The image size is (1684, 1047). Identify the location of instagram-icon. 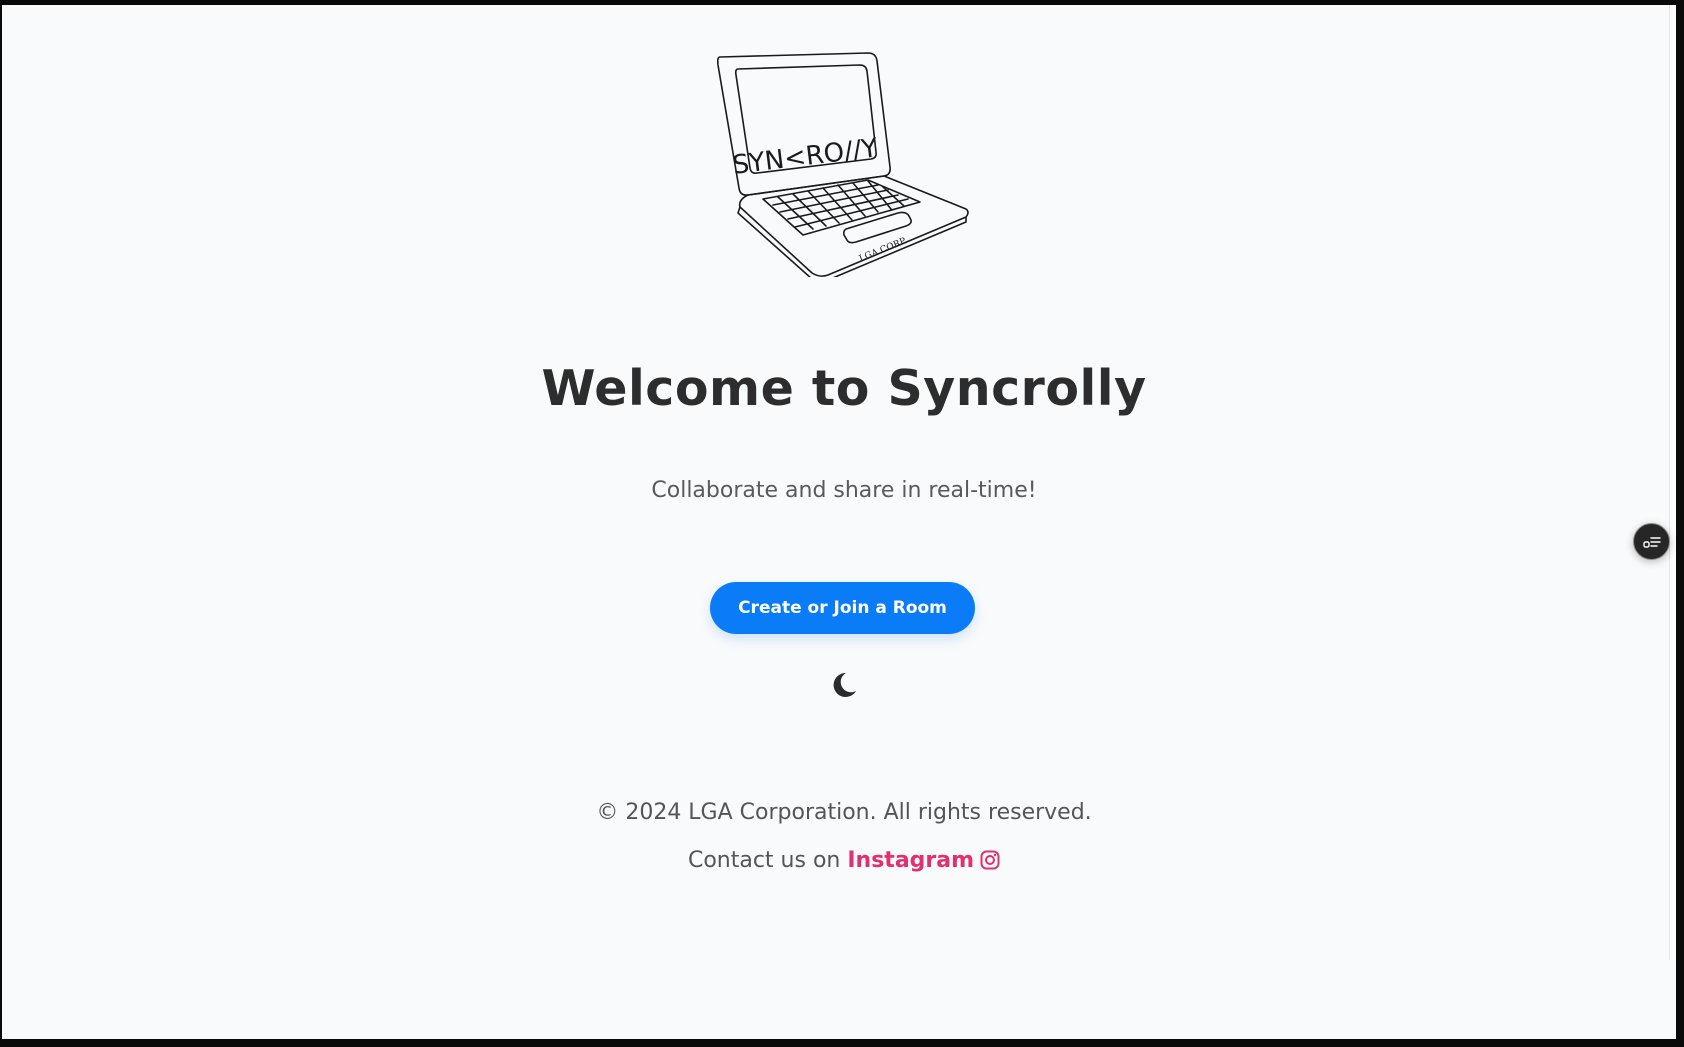
(990, 860).